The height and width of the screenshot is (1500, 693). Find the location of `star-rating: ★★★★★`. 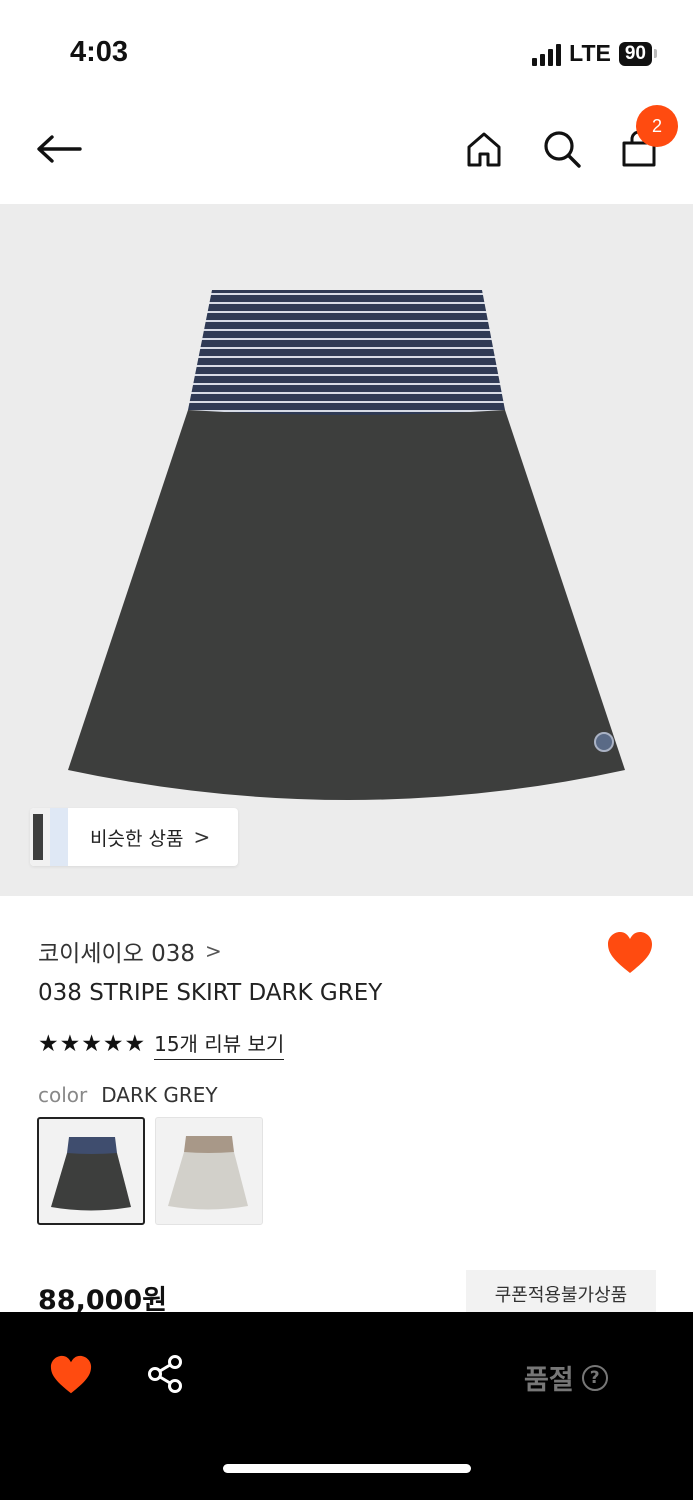

star-rating: ★★★★★ is located at coordinates (92, 1044).